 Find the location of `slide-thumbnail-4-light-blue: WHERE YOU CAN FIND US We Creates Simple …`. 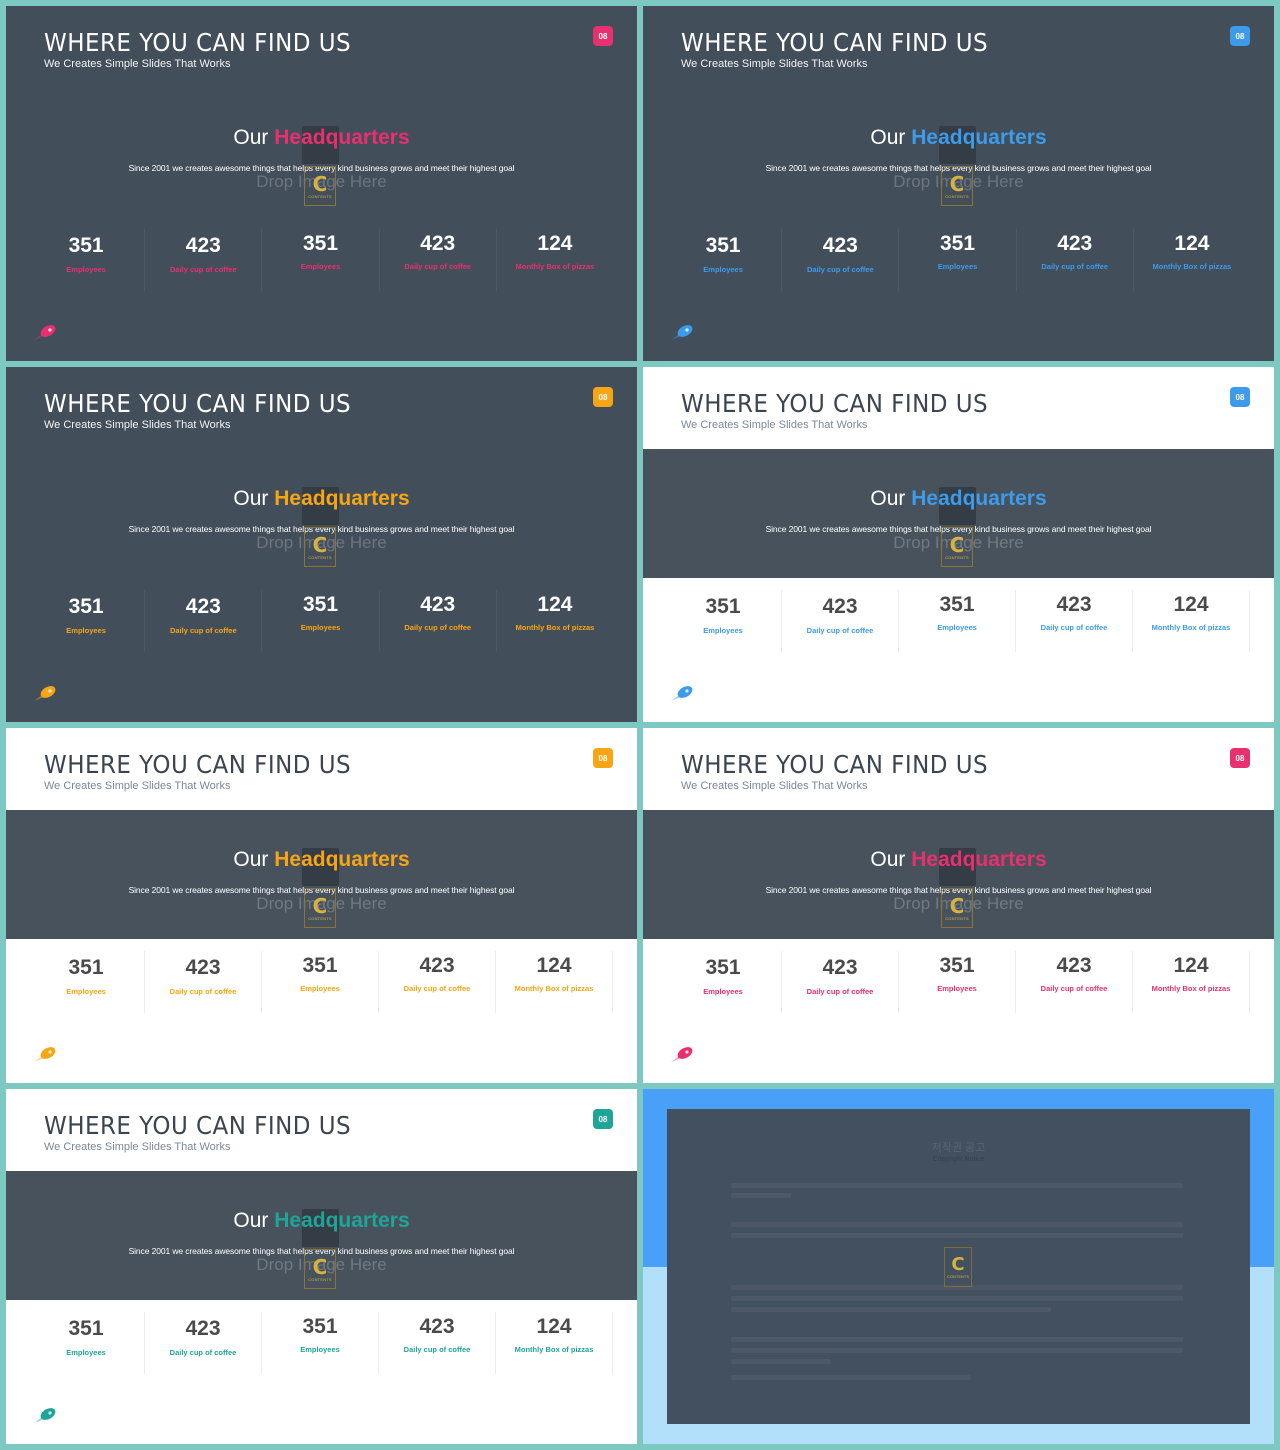

slide-thumbnail-4-light-blue: WHERE YOU CAN FIND US We Creates Simple … is located at coordinates (958, 544).